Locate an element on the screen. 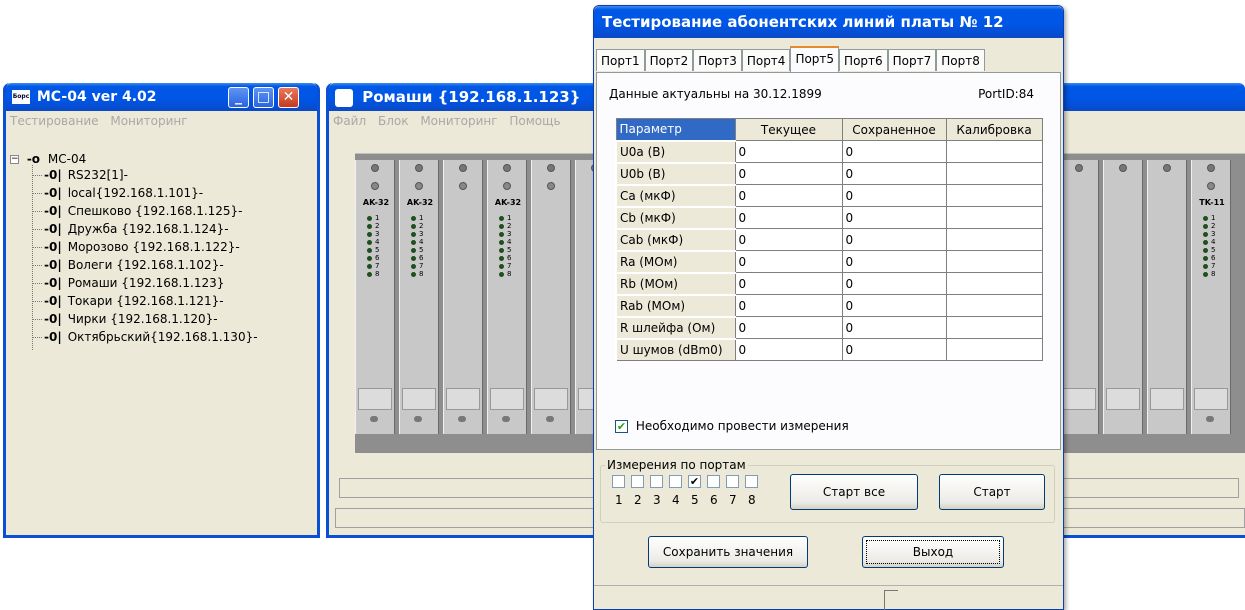  tree-item: -0| RS232[1]- is located at coordinates (86, 175).